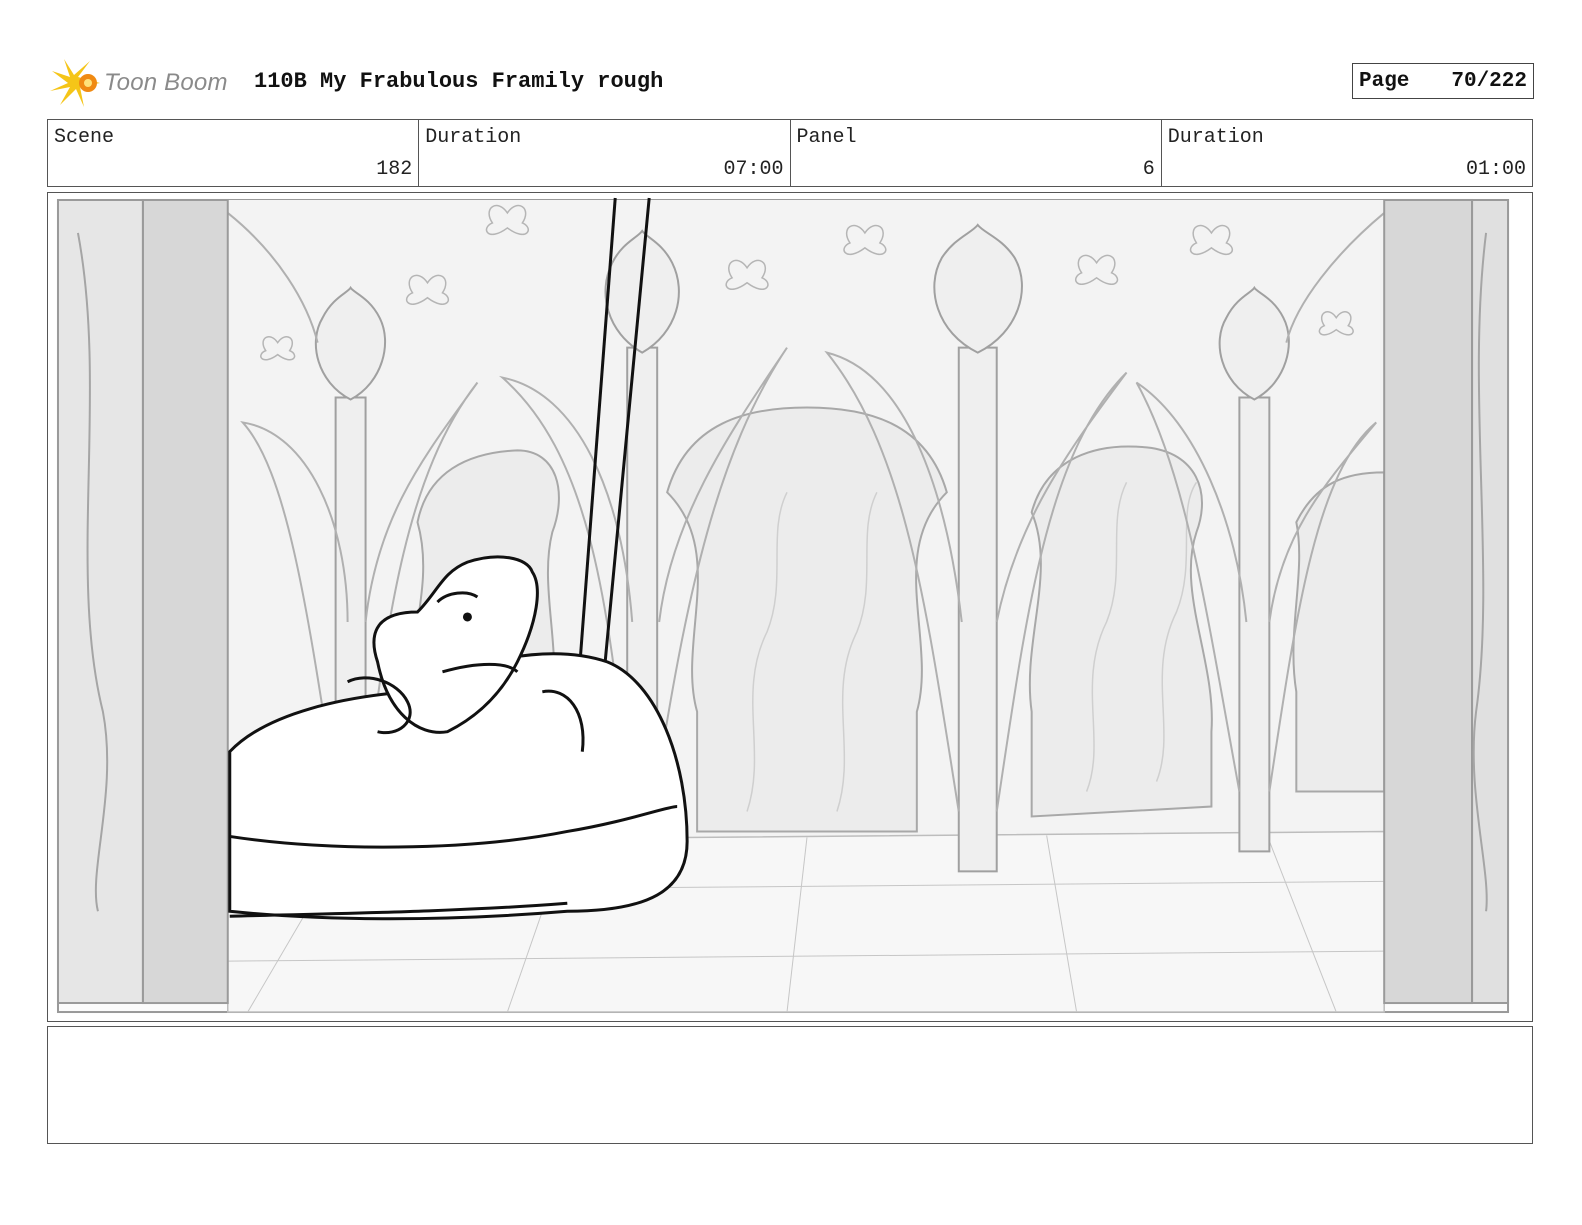  What do you see at coordinates (1489, 81) in the screenshot?
I see `page-number: 70/222` at bounding box center [1489, 81].